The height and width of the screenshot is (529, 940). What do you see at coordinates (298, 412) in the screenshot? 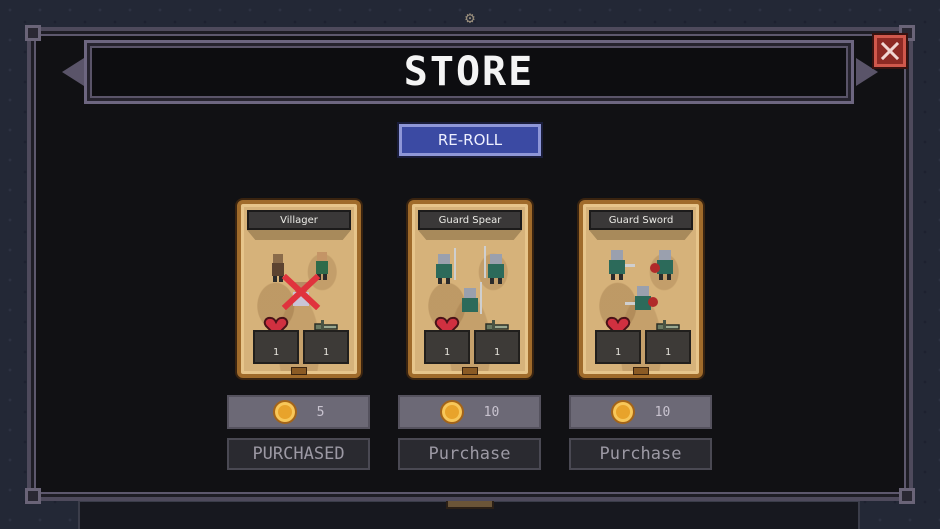
I see `price-tag: 5` at bounding box center [298, 412].